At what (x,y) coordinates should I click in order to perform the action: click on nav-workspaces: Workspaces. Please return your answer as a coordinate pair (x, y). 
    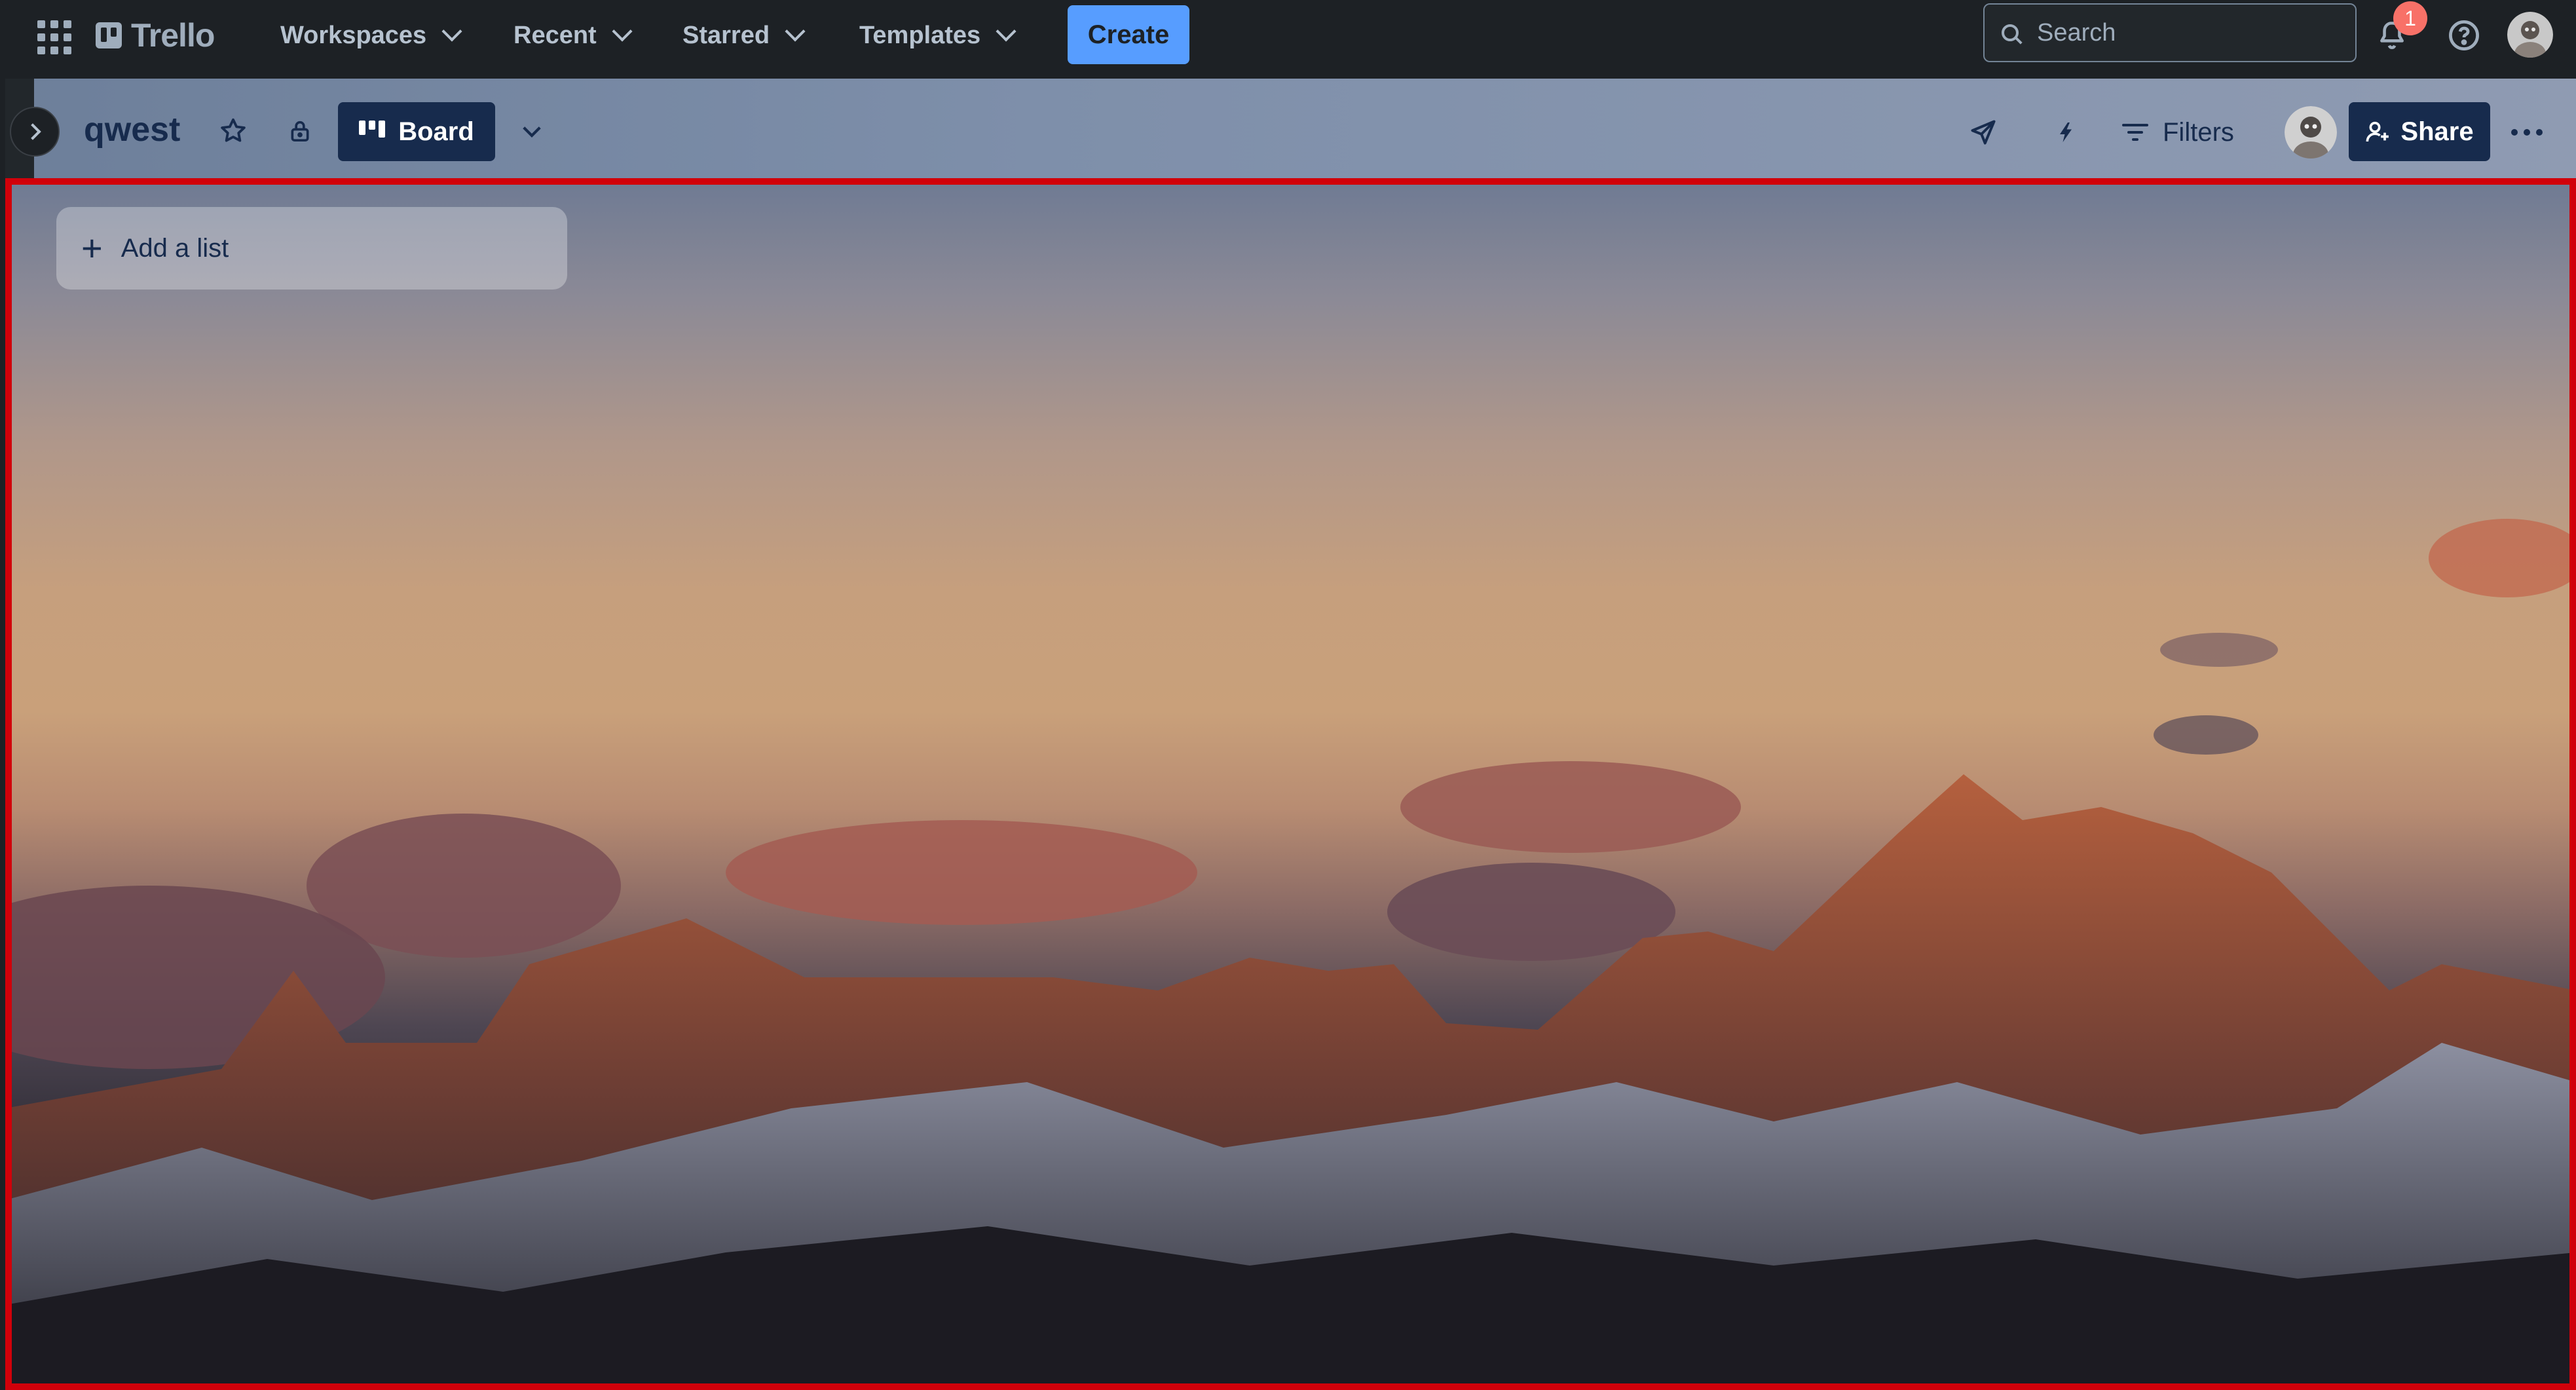
    Looking at the image, I should click on (371, 35).